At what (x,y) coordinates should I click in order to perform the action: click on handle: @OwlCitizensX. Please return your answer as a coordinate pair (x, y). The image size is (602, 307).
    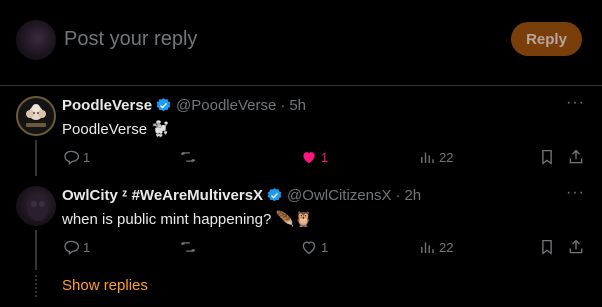
    Looking at the image, I should click on (339, 195).